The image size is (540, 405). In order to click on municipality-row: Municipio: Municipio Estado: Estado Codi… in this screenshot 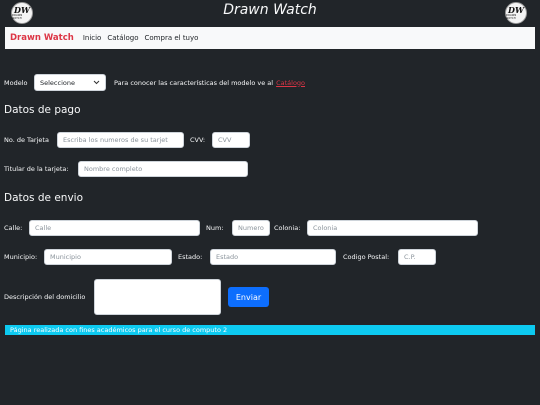, I will do `click(220, 257)`.